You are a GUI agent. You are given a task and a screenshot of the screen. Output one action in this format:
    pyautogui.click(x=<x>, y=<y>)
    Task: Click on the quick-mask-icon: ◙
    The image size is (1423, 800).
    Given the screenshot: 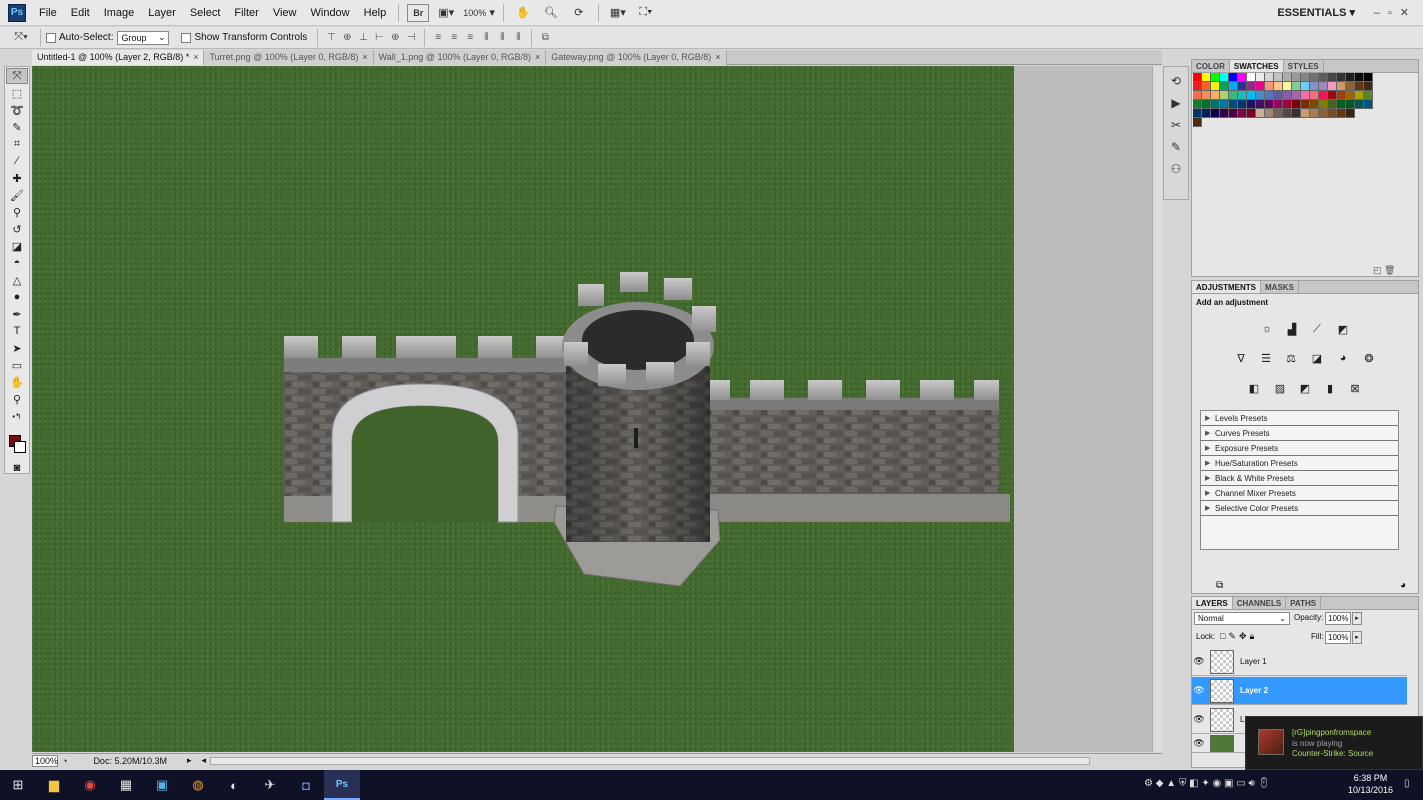 What is the action you would take?
    pyautogui.click(x=17, y=468)
    